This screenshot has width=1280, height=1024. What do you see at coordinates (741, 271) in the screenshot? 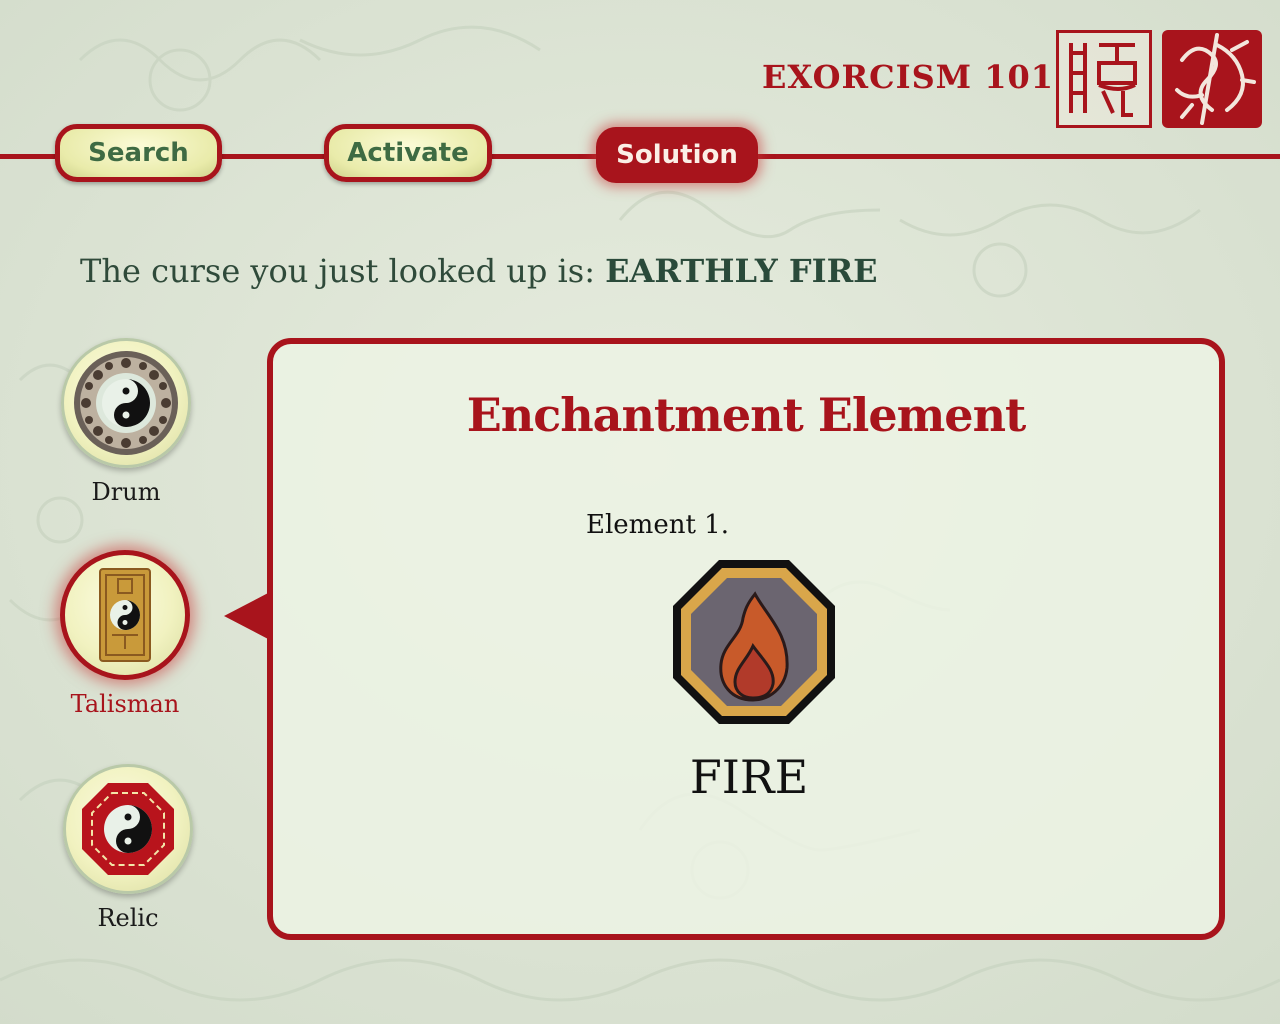
I see `curse-name: EARTHLY FIRE` at bounding box center [741, 271].